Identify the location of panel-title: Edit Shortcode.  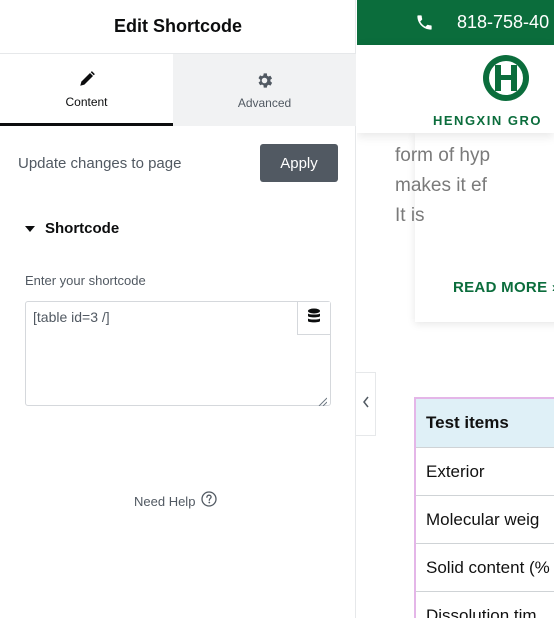
(177, 26).